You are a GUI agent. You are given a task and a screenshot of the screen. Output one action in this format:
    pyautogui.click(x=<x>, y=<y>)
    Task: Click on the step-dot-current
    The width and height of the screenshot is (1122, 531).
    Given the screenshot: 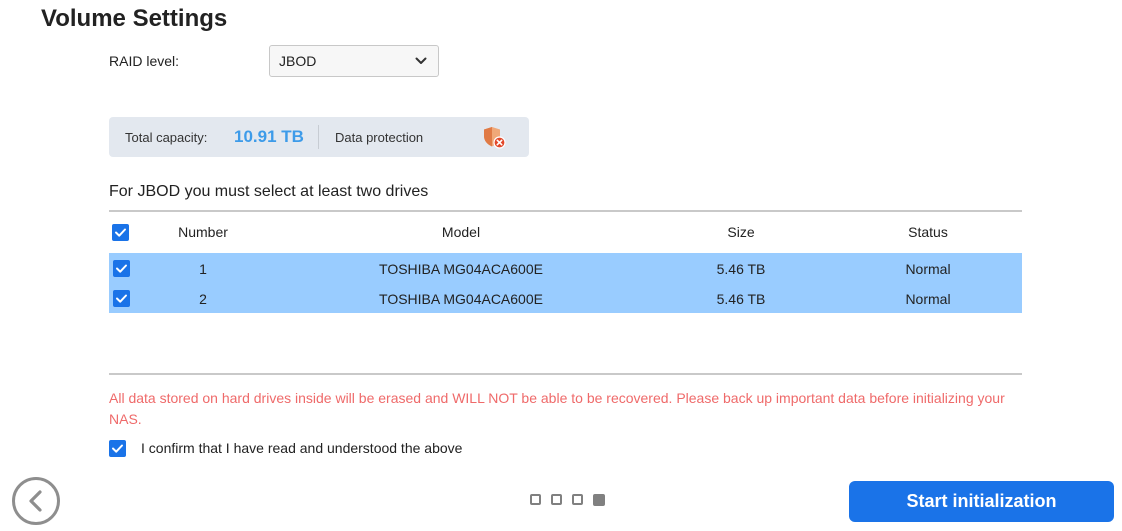 What is the action you would take?
    pyautogui.click(x=599, y=500)
    